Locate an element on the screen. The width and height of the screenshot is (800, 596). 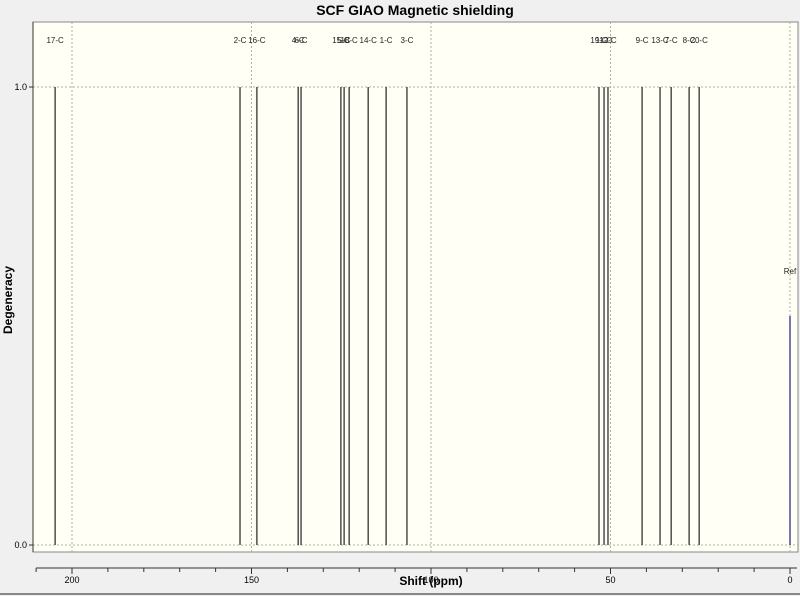
chart-title: SCF GIAO Magnetic shielding is located at coordinates (415, 10).